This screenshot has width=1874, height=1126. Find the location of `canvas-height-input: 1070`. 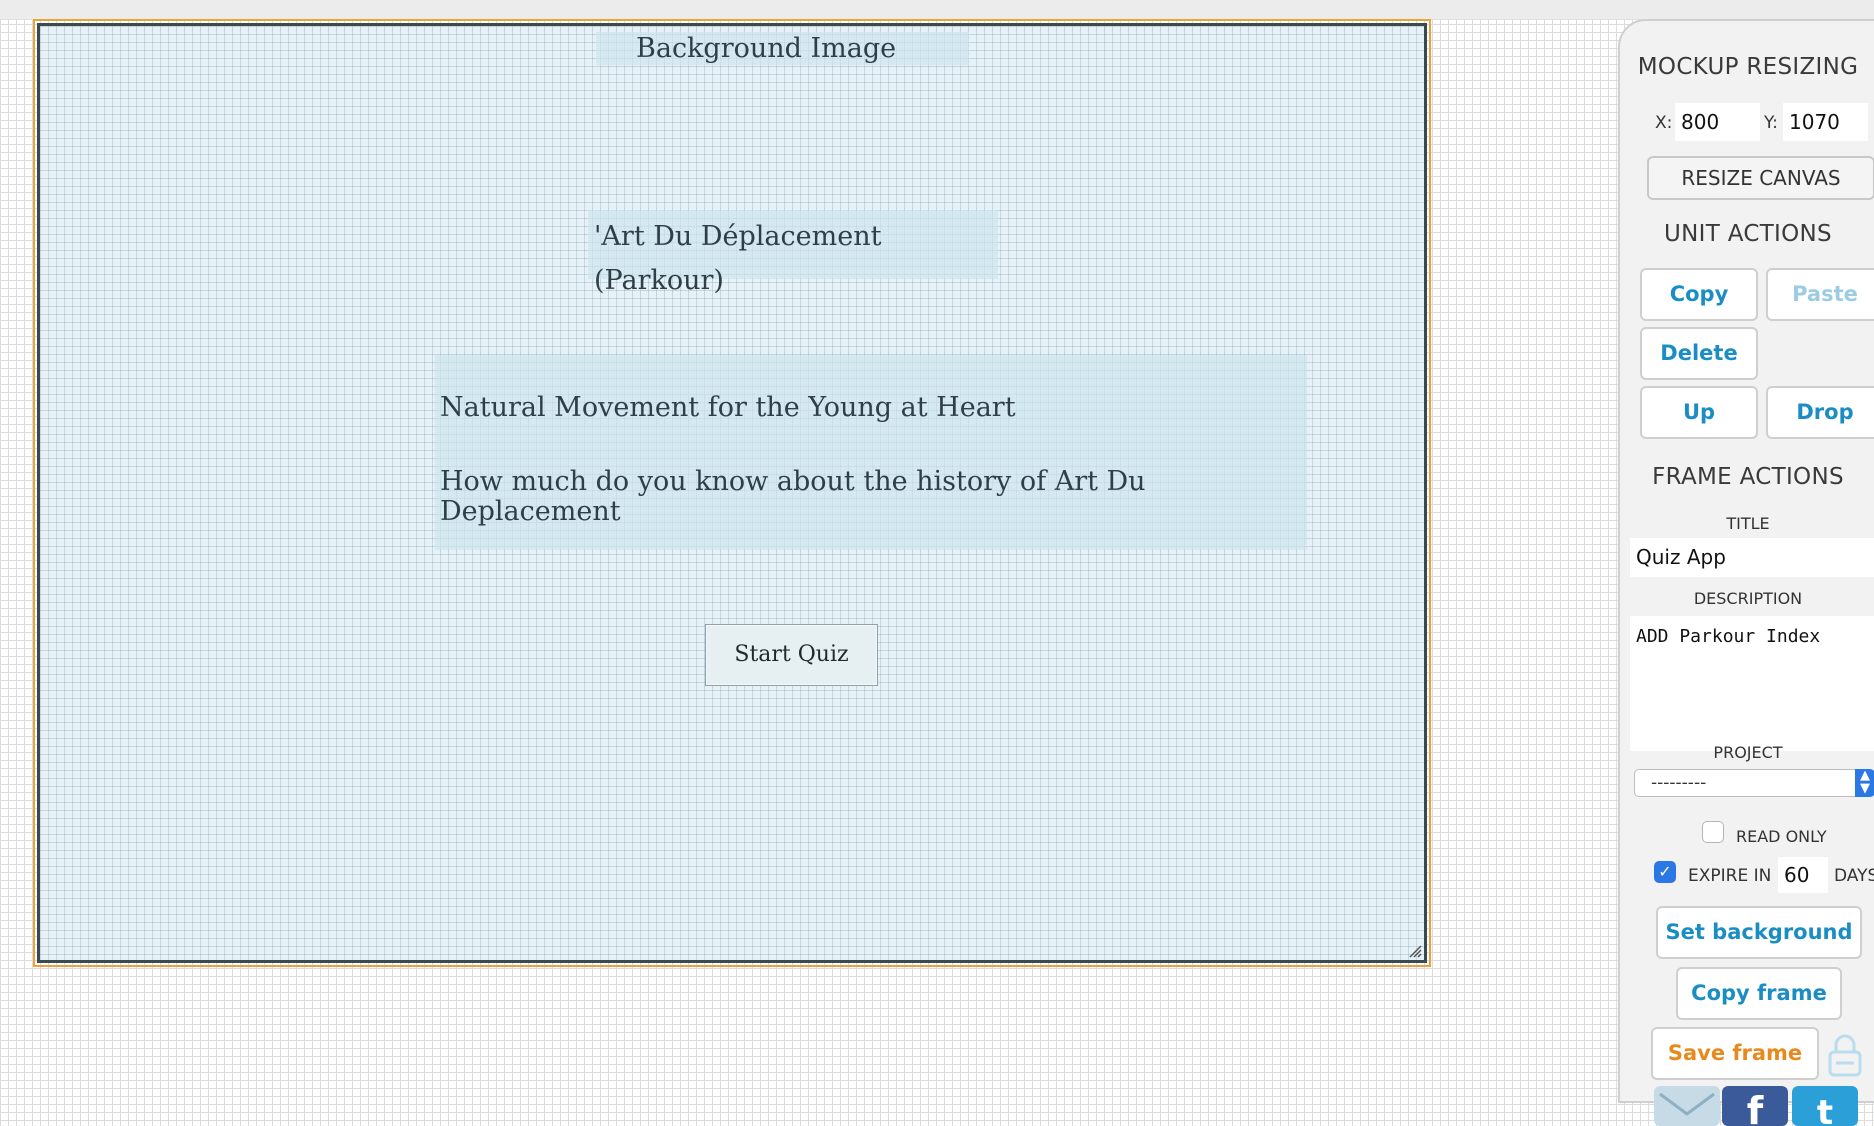

canvas-height-input: 1070 is located at coordinates (1825, 122).